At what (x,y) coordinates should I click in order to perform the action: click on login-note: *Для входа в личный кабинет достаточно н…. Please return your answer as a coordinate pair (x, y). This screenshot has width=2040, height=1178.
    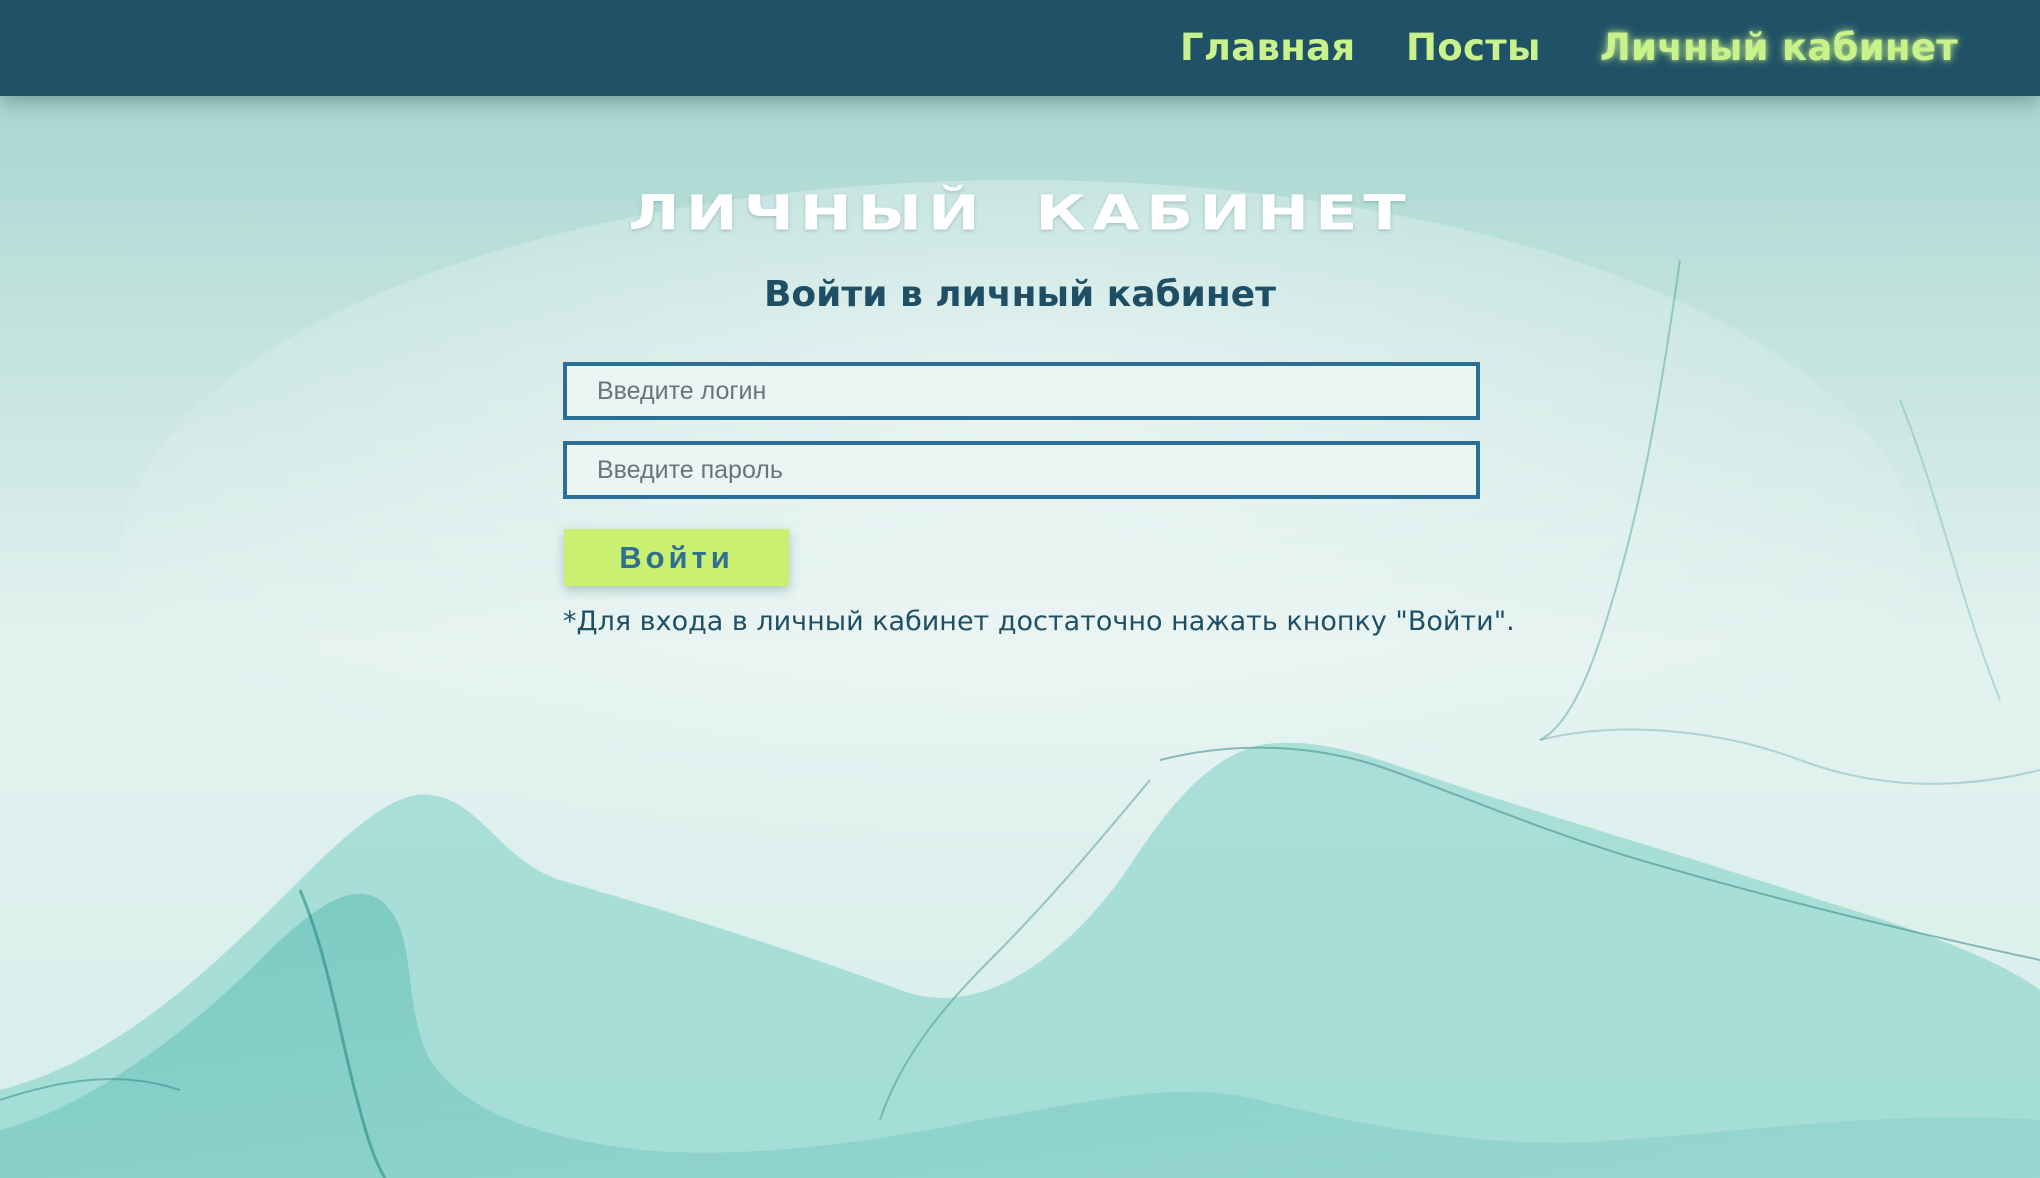
    Looking at the image, I should click on (1039, 621).